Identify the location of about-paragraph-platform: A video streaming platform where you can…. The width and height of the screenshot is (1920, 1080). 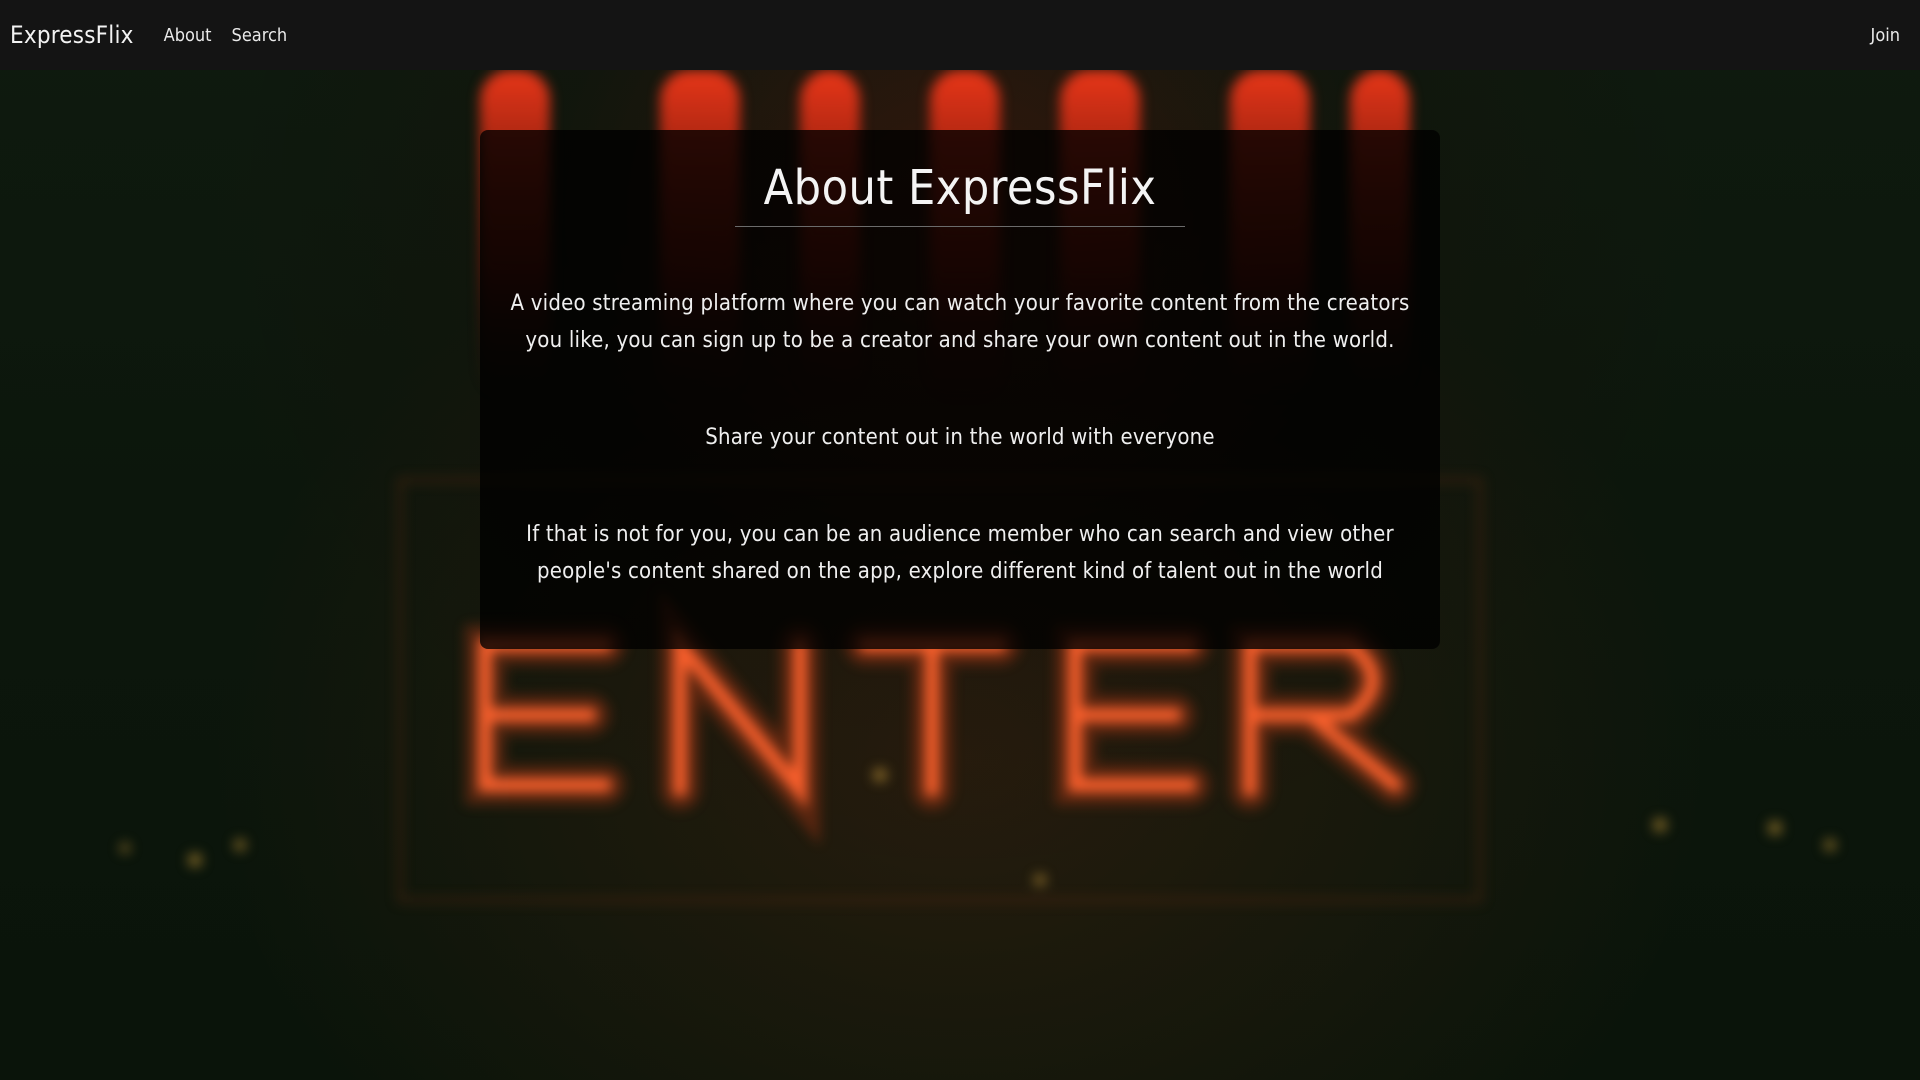
(960, 322).